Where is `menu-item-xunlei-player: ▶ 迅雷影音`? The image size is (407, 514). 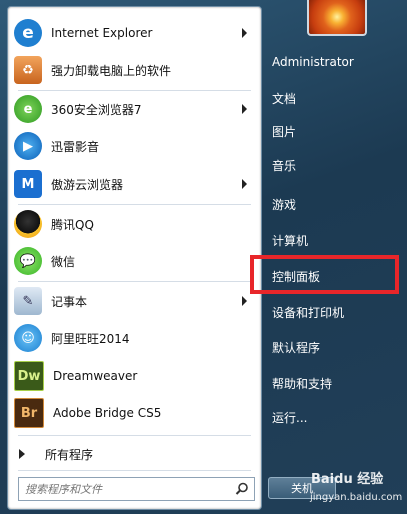
menu-item-xunlei-player: ▶ 迅雷影音 is located at coordinates (134, 146).